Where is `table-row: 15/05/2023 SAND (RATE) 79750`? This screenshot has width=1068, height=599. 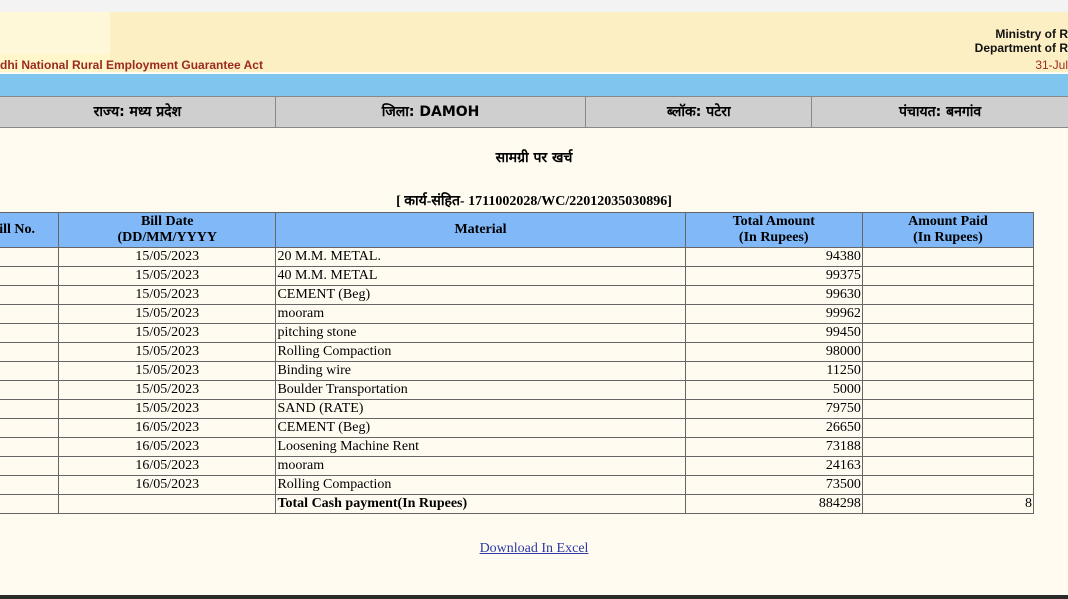
table-row: 15/05/2023 SAND (RATE) 79750 is located at coordinates (517, 409).